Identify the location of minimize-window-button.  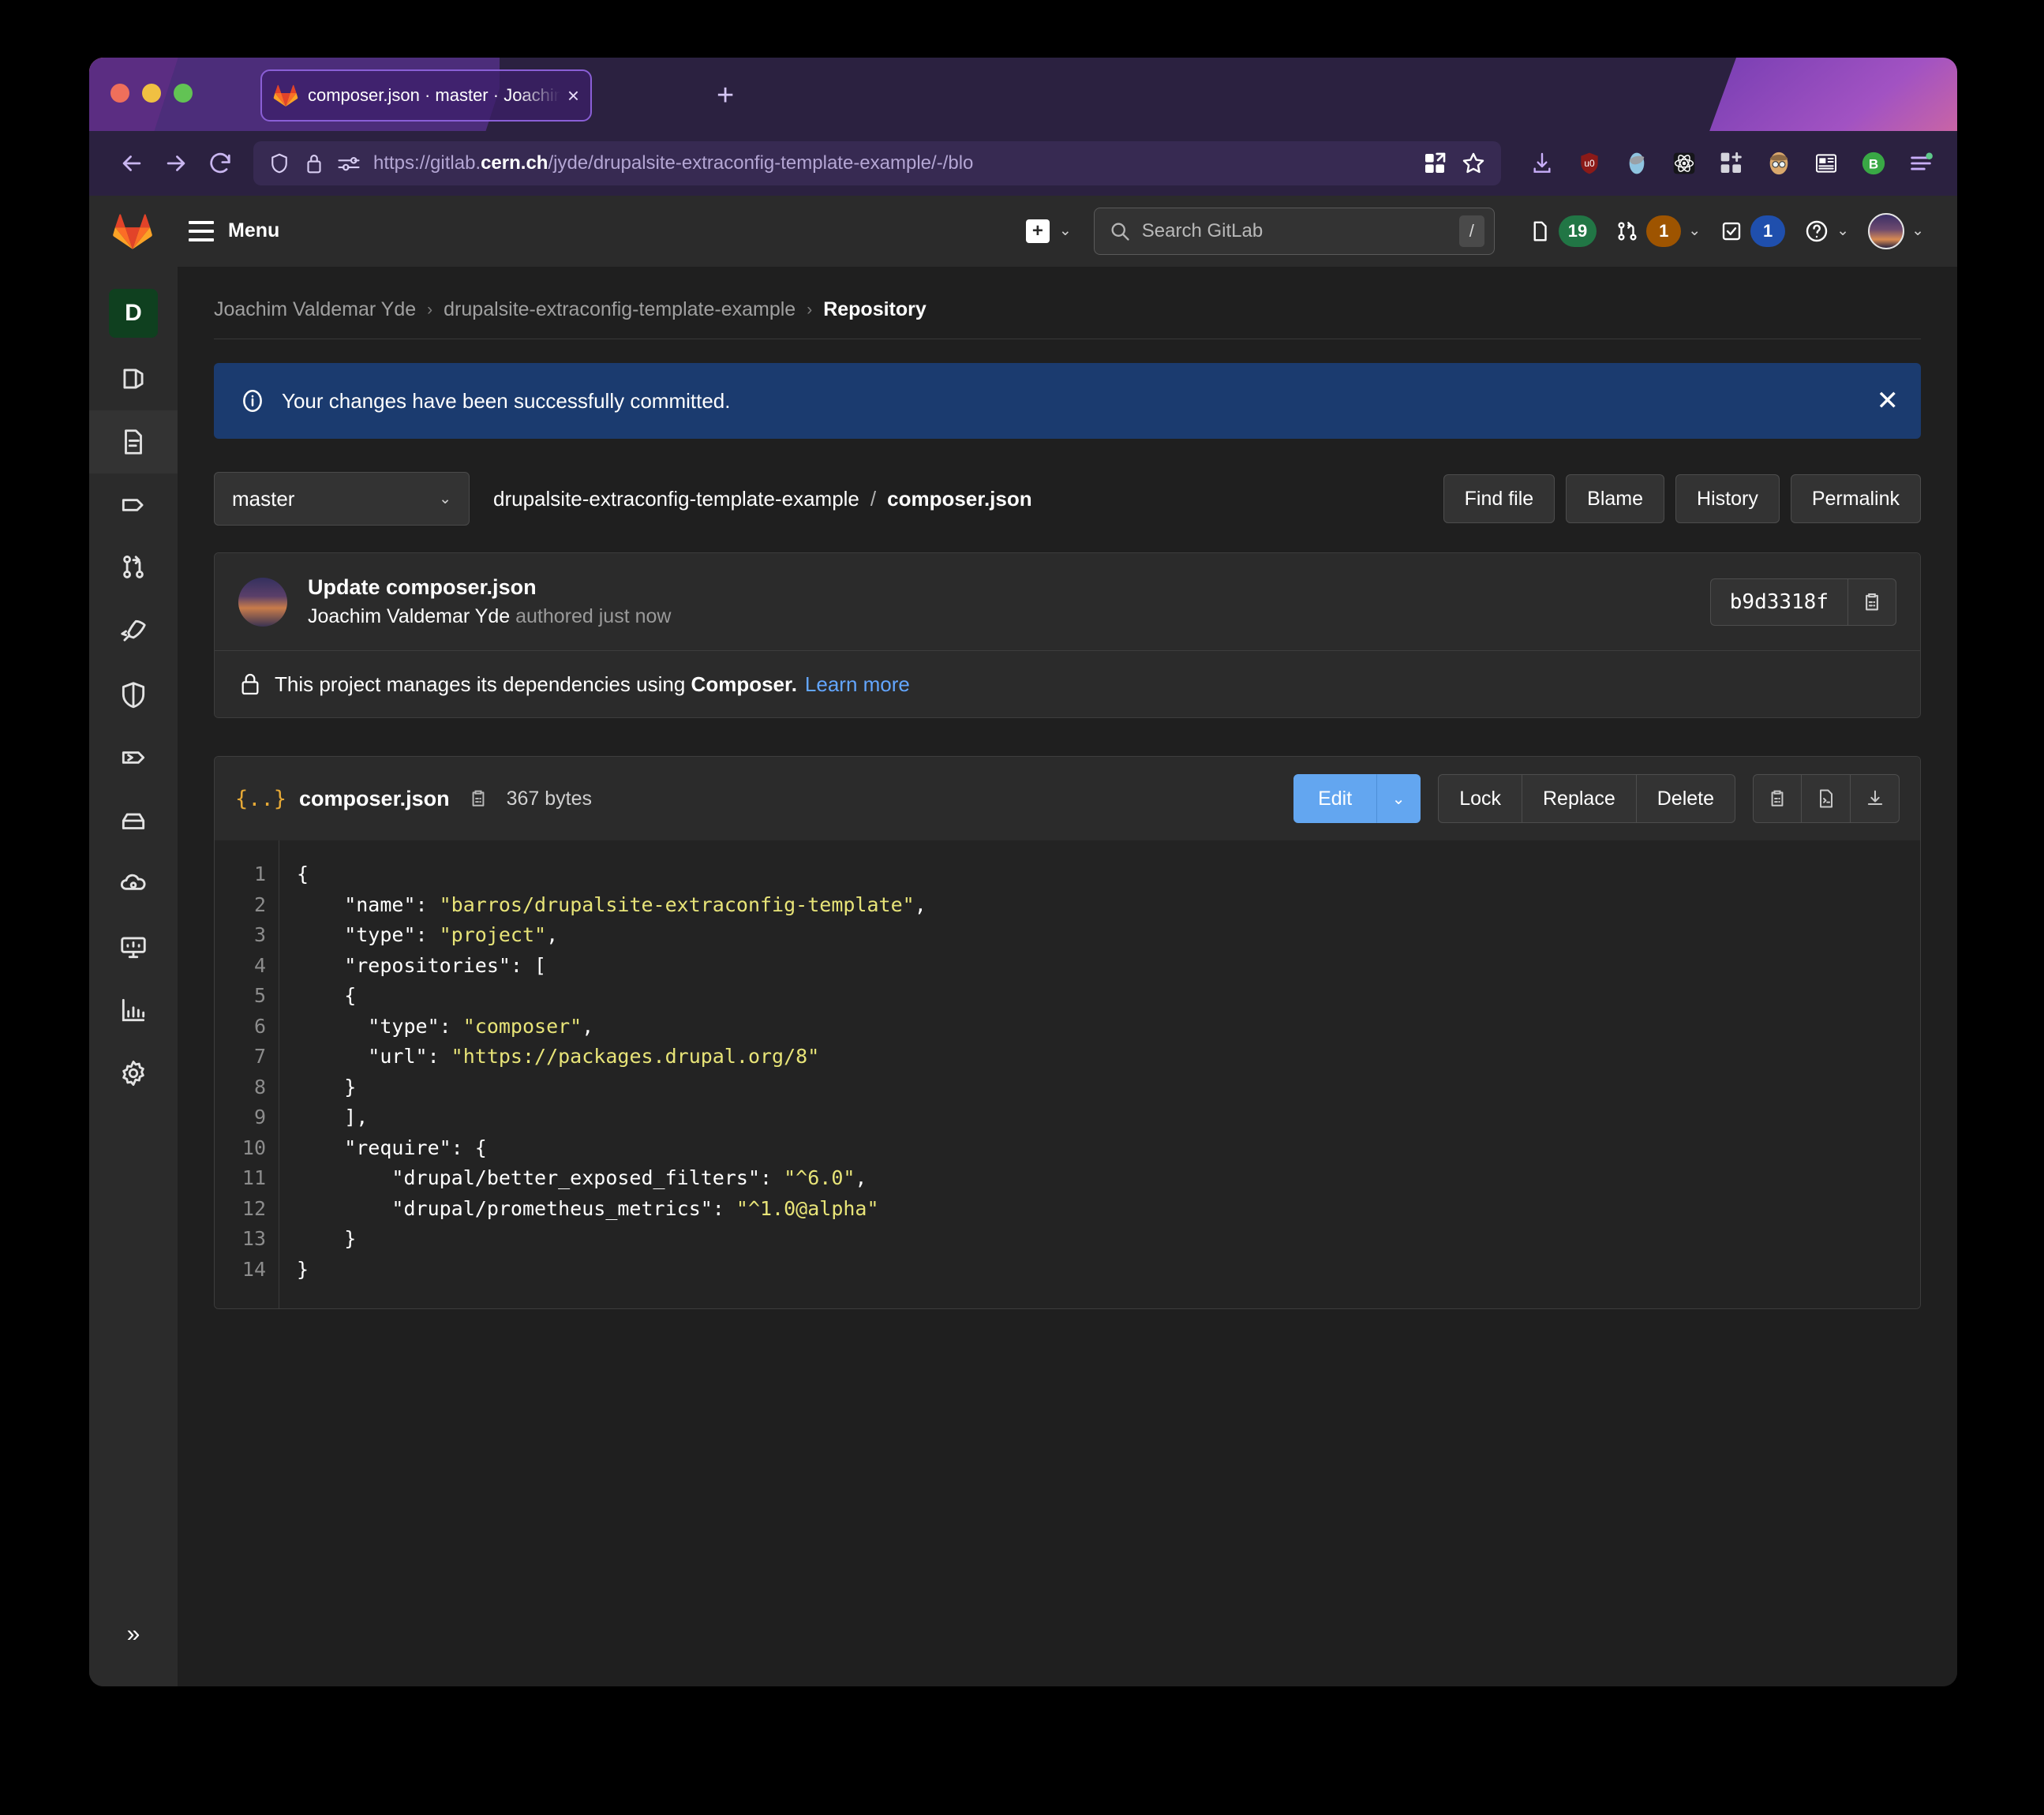
(151, 93).